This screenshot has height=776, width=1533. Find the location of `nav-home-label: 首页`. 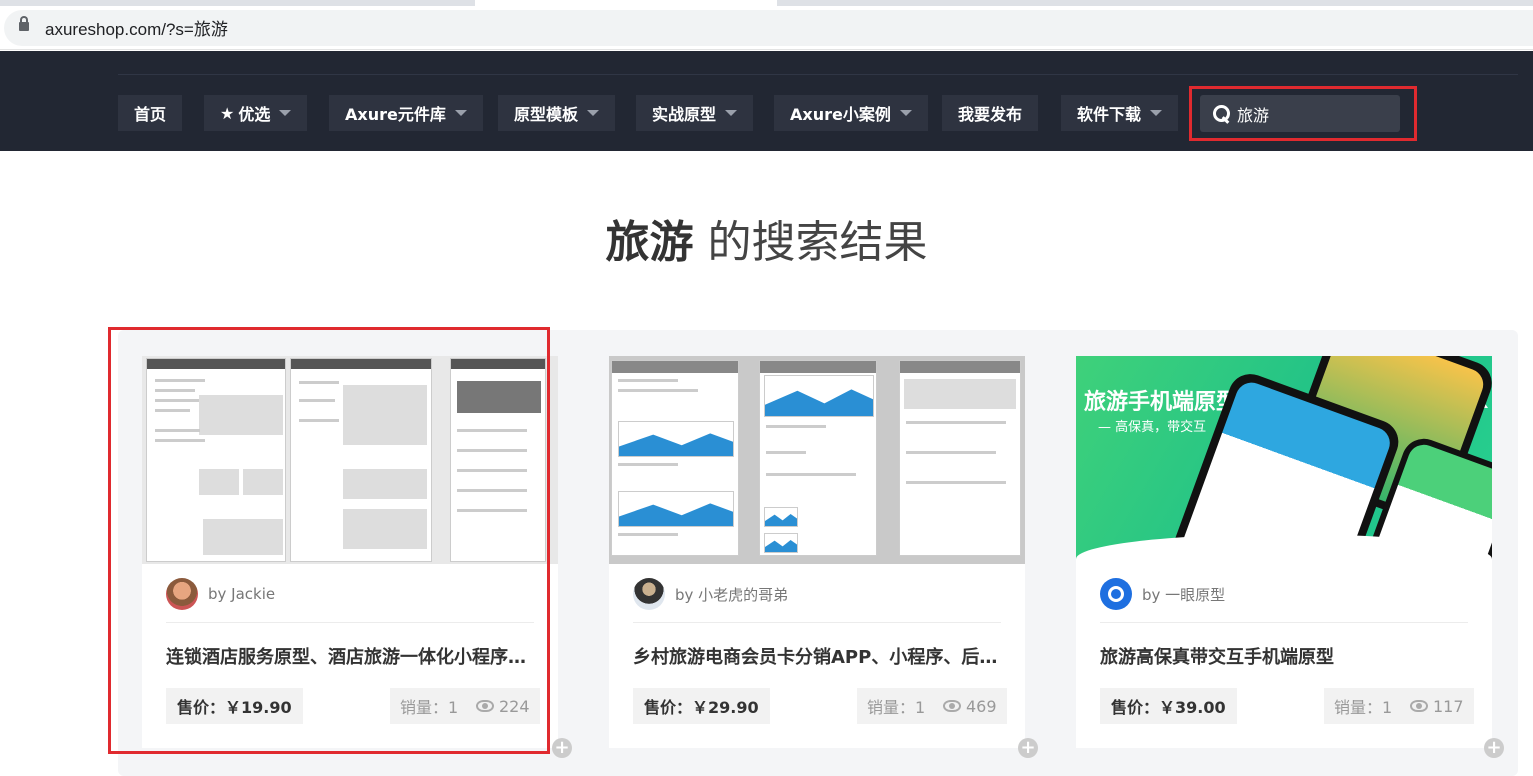

nav-home-label: 首页 is located at coordinates (150, 114).